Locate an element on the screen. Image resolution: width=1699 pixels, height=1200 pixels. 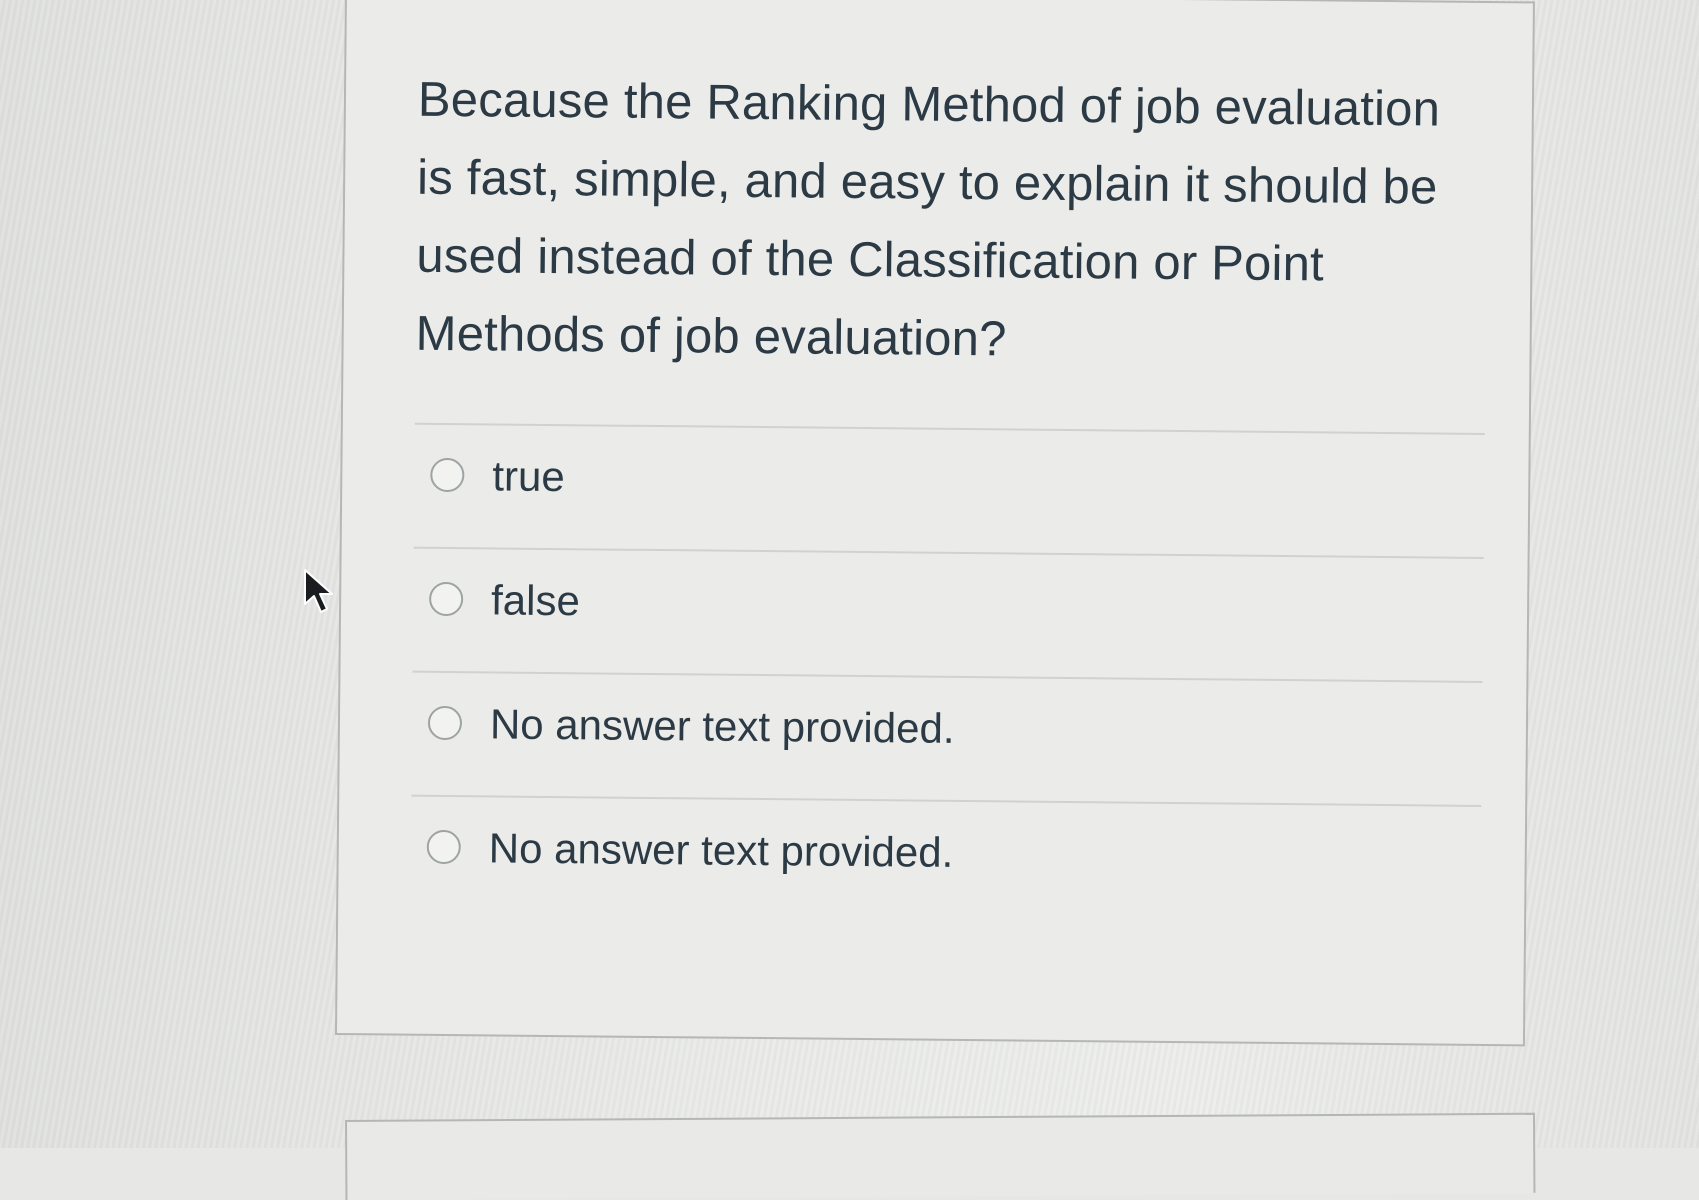
answer-label: true is located at coordinates (528, 476).